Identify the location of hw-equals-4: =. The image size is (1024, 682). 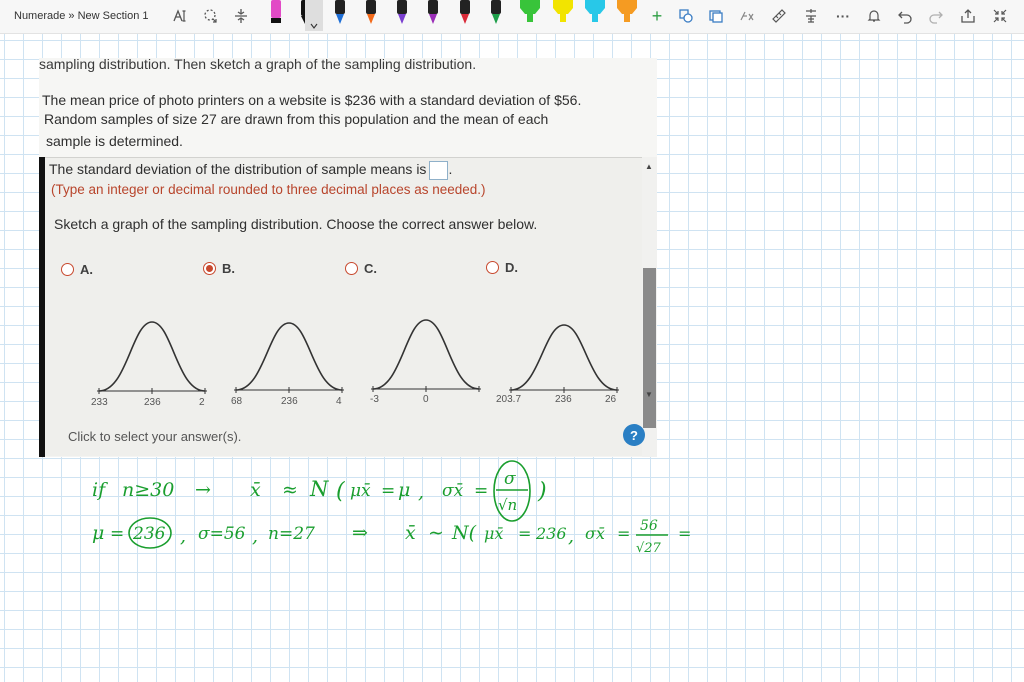
(524, 533).